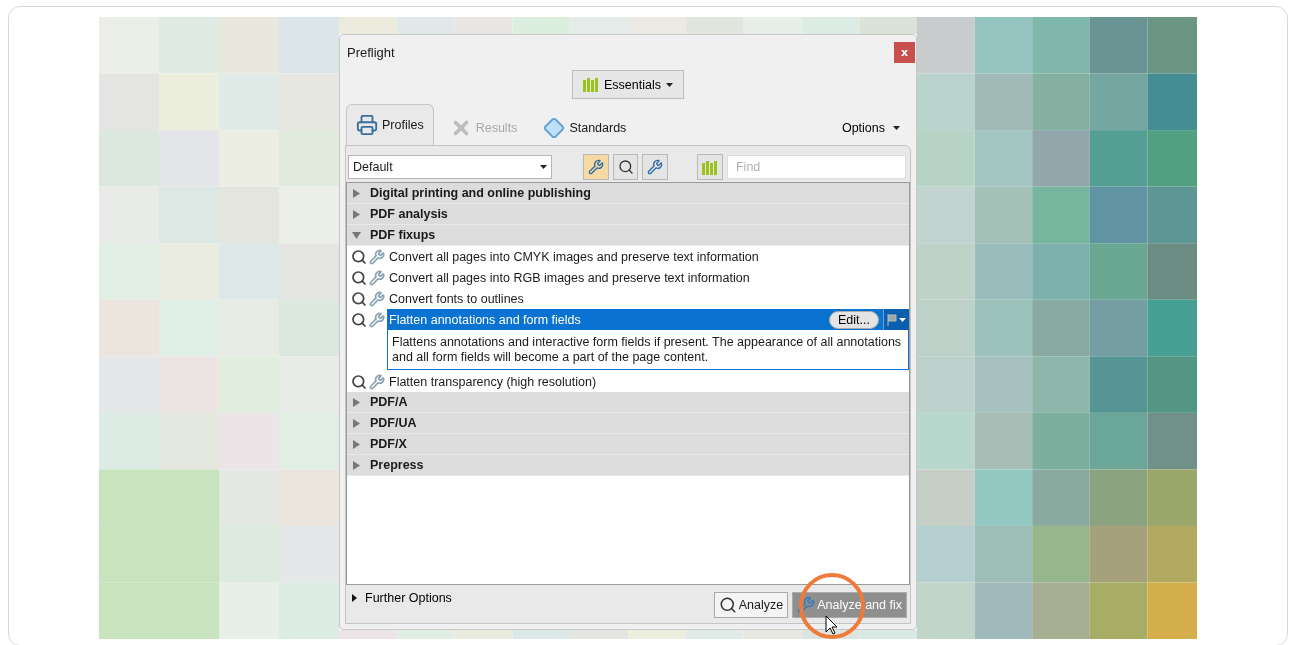 The width and height of the screenshot is (1296, 645). Describe the element at coordinates (356, 235) in the screenshot. I see `collapse-arrow-icon` at that location.